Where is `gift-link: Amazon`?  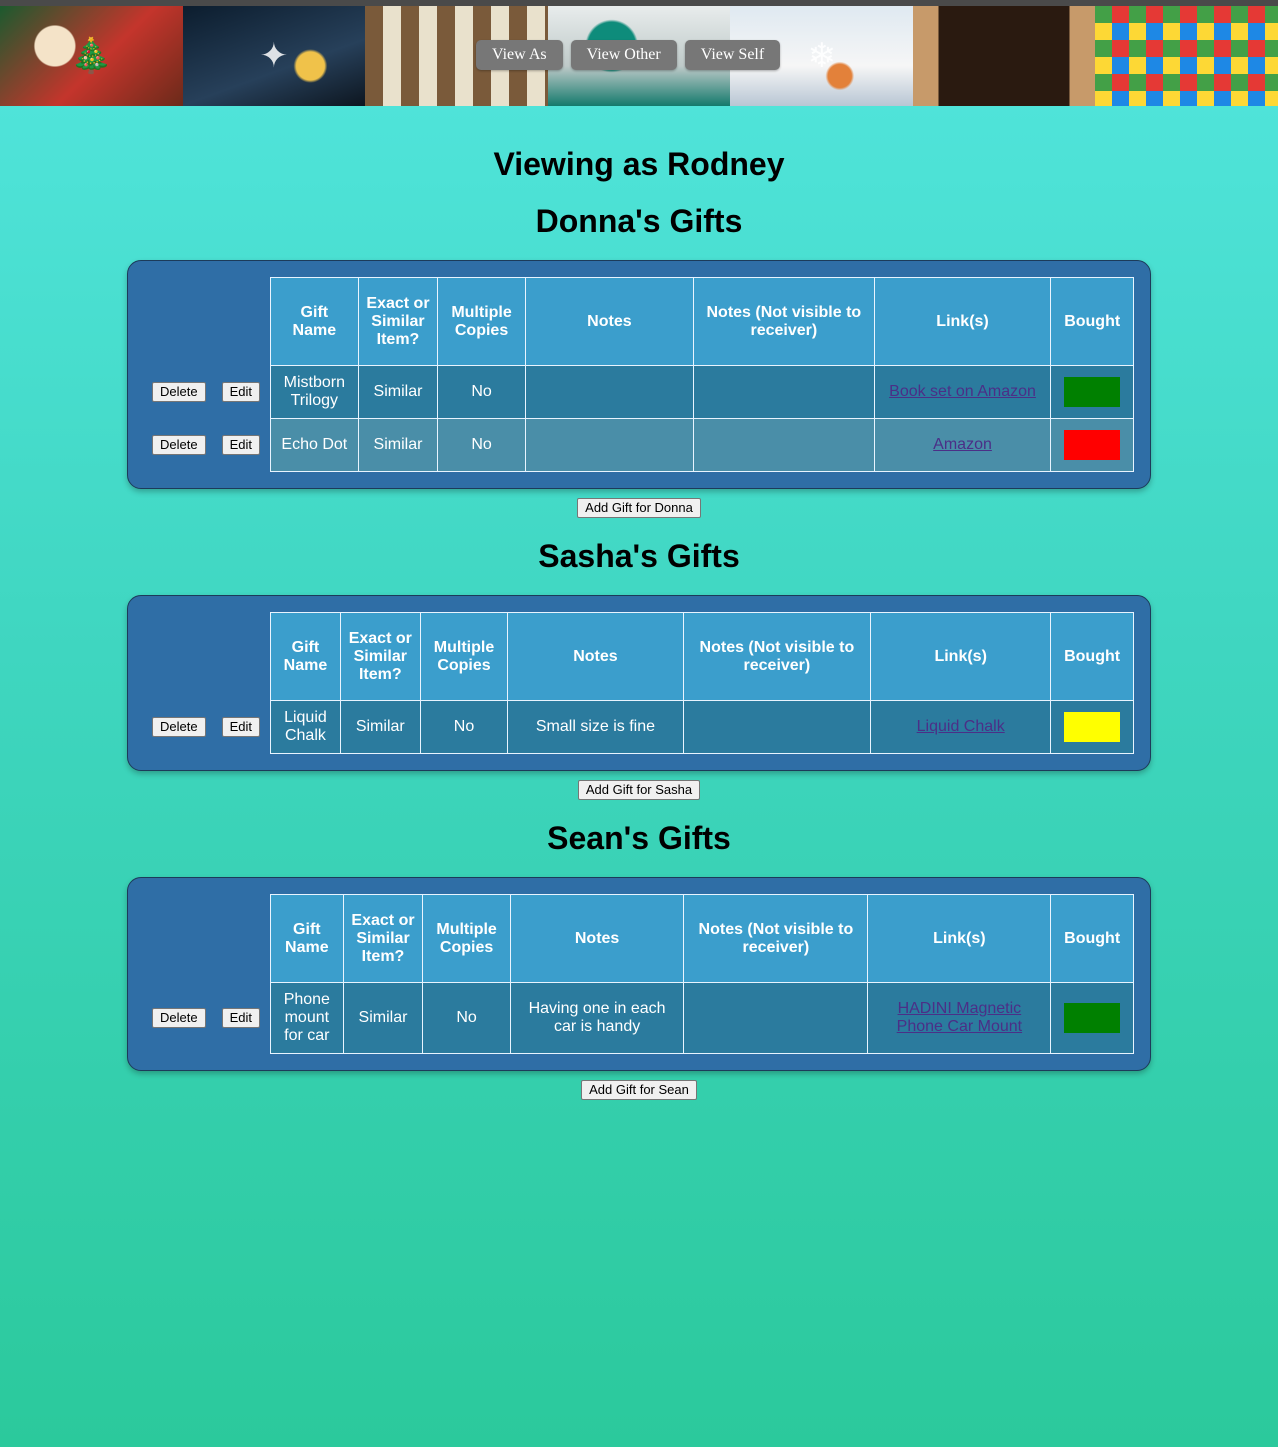
gift-link: Amazon is located at coordinates (962, 444).